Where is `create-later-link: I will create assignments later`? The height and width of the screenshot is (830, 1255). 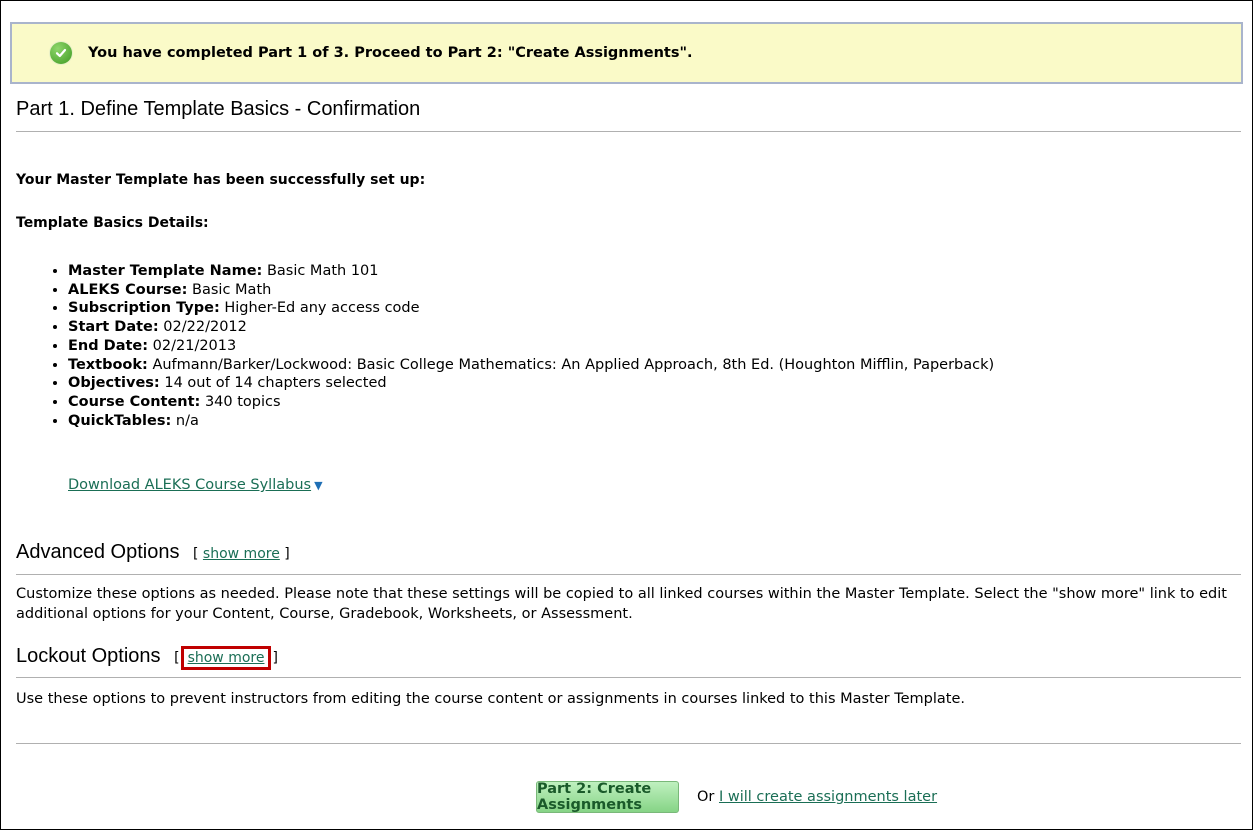
create-later-link: I will create assignments later is located at coordinates (828, 797).